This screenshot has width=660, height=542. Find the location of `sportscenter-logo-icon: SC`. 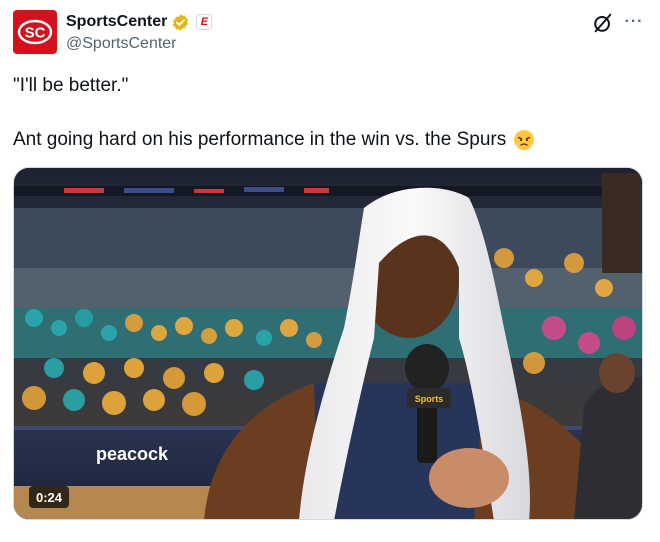

sportscenter-logo-icon: SC is located at coordinates (35, 32).